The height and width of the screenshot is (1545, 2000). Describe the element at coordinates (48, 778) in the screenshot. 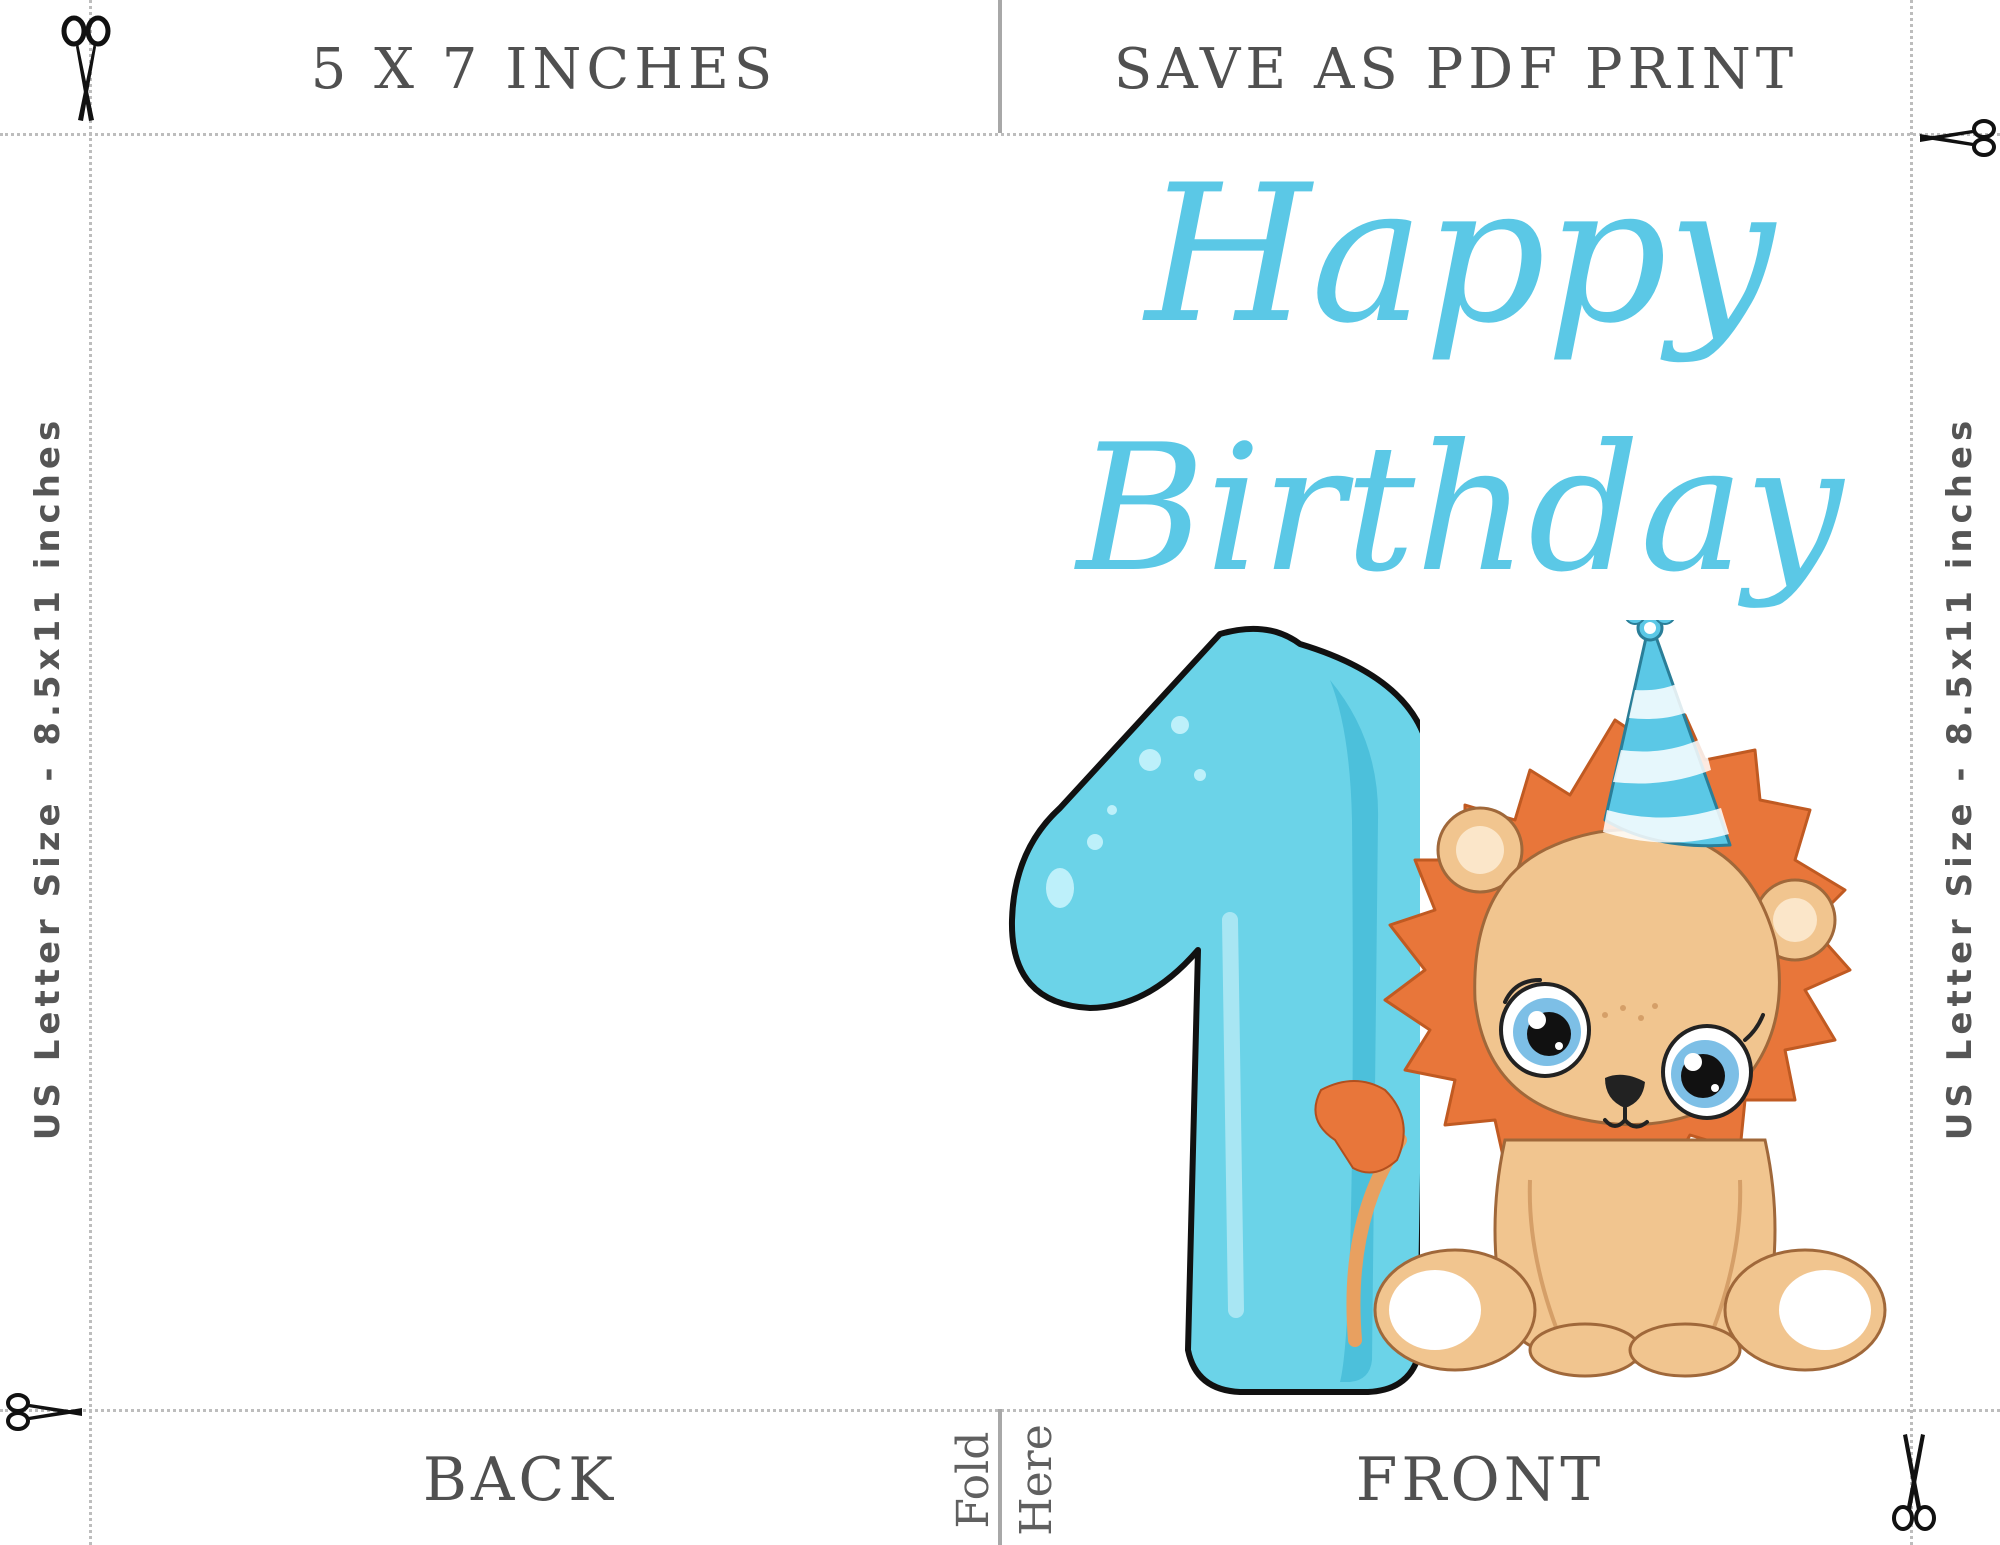

I see `paper-size-label-left: US Letter Size - 8.5x11 inches` at that location.